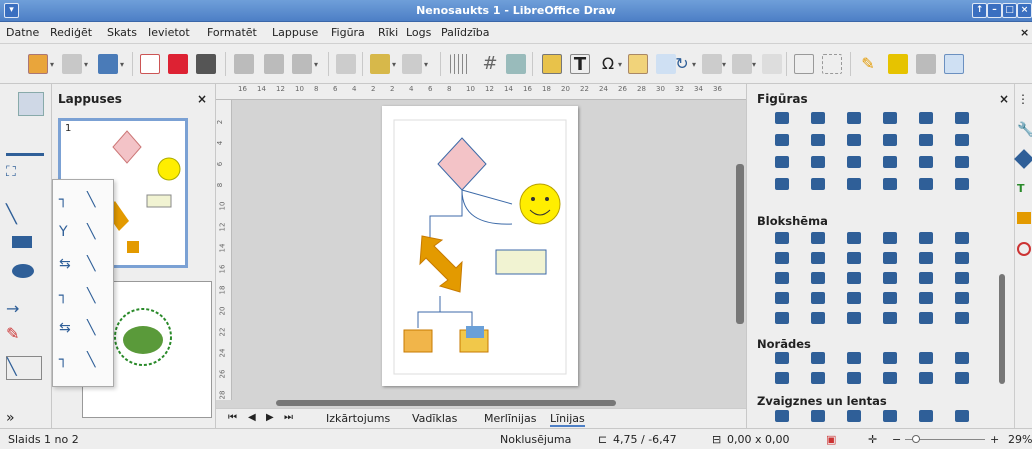 The image size is (1032, 449). What do you see at coordinates (63, 200) in the screenshot?
I see `connector-standard-icon: ┐` at bounding box center [63, 200].